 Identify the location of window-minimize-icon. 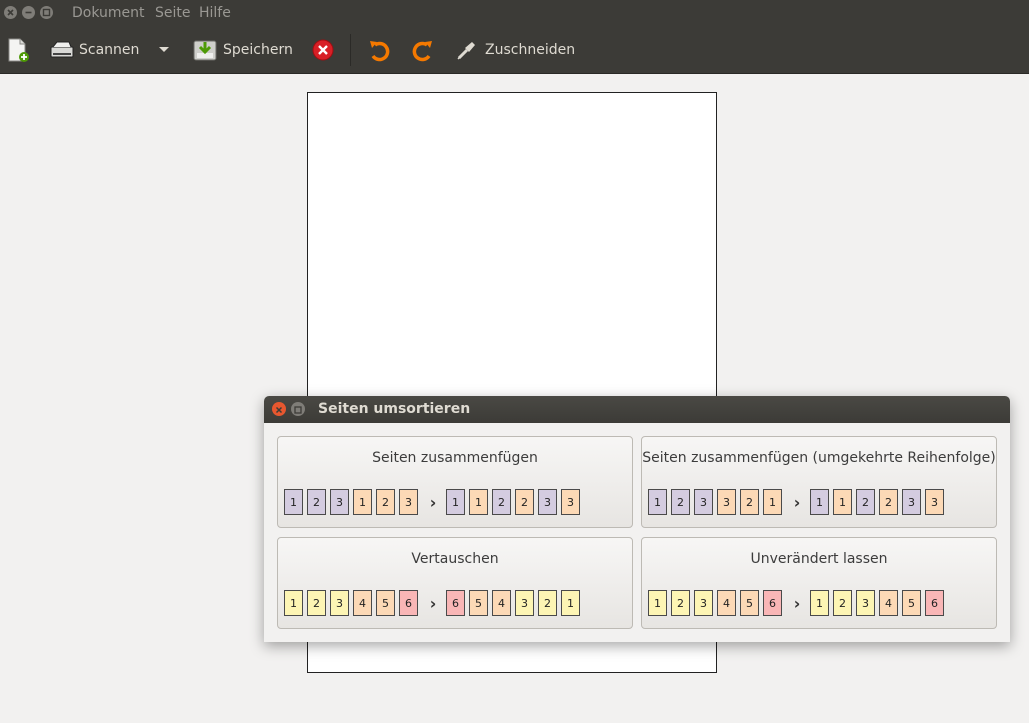
(28, 12).